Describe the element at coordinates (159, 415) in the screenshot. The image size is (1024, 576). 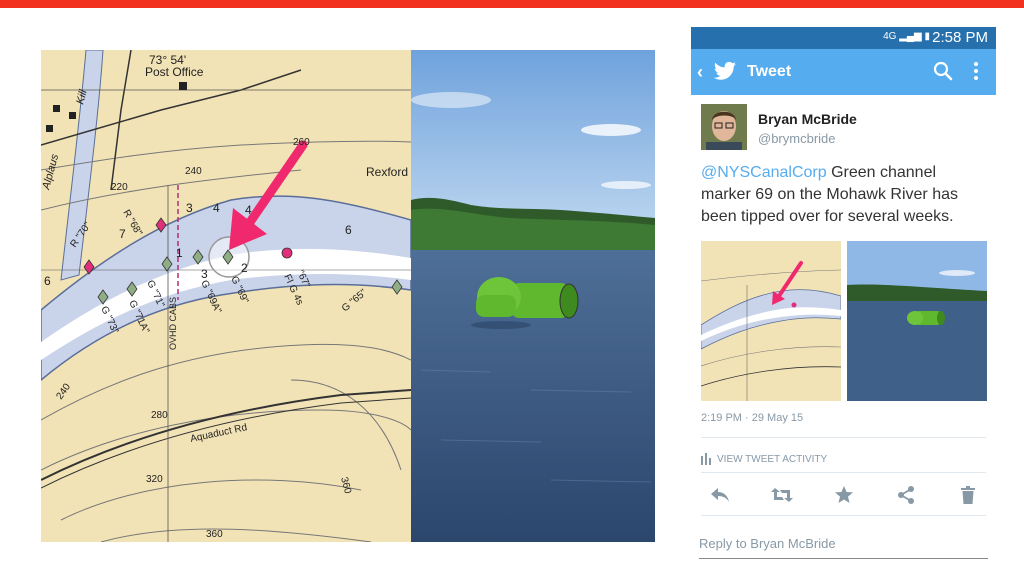
I see `depth-label: 280` at that location.